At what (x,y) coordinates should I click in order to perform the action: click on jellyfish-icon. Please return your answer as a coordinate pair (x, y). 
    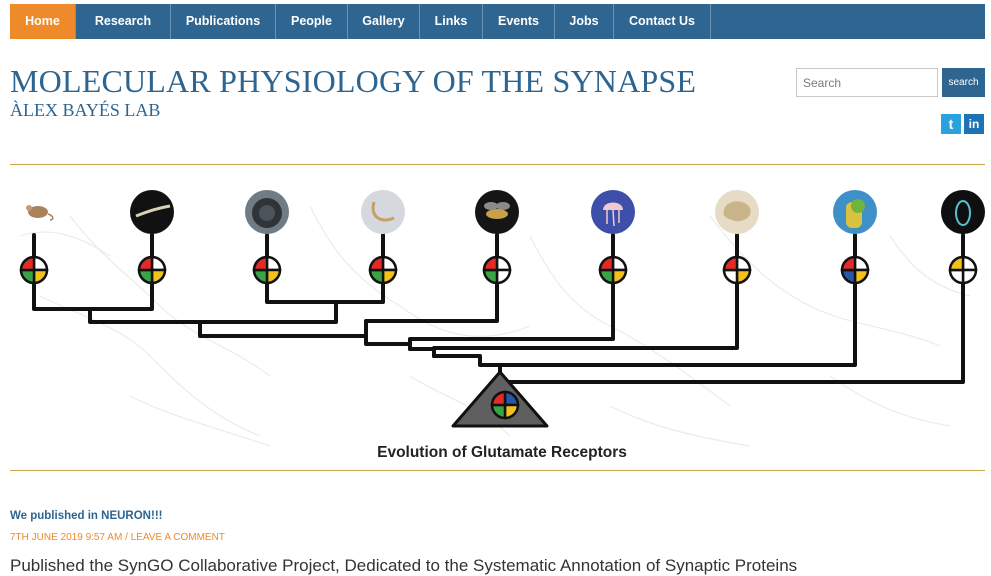
    Looking at the image, I should click on (613, 212).